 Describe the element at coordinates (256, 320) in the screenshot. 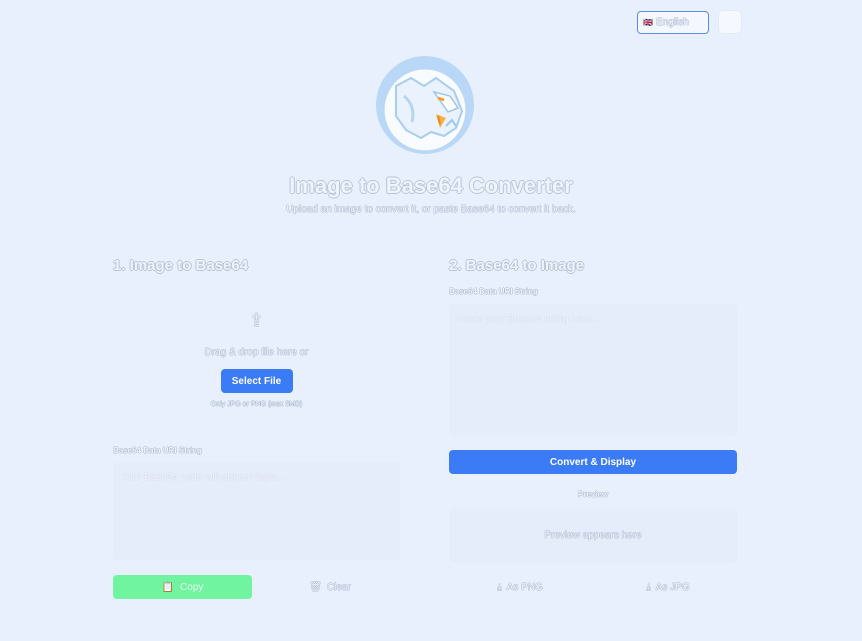

I see `upload-icon: ⇪` at that location.